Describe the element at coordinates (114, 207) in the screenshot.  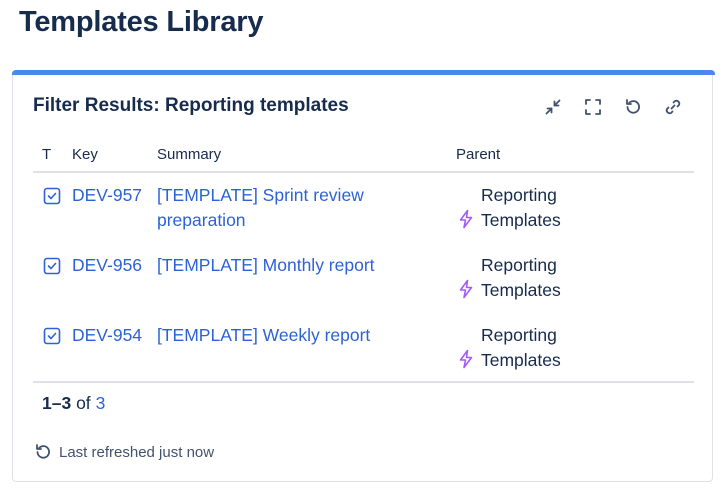
I see `key-cell: DEV-957` at that location.